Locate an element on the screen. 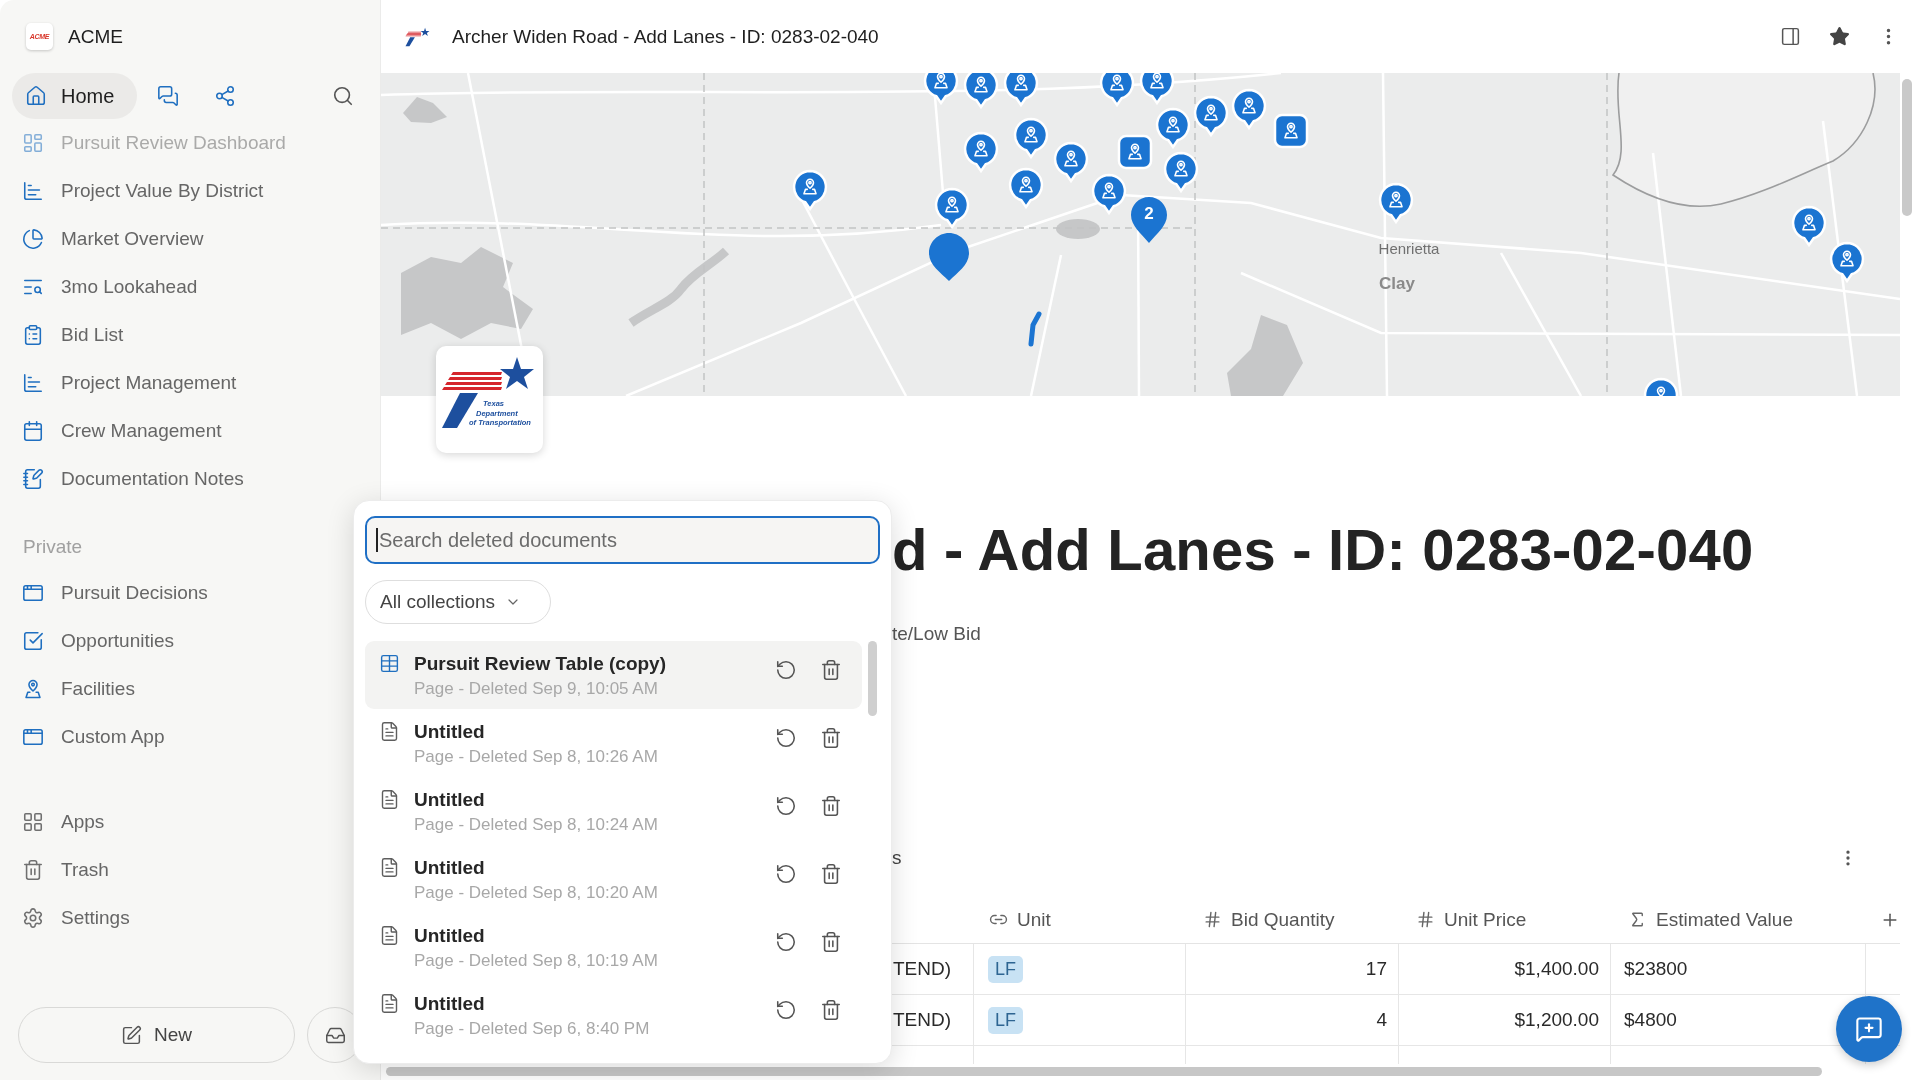  sidebar-item: Market Overview is located at coordinates (190, 239).